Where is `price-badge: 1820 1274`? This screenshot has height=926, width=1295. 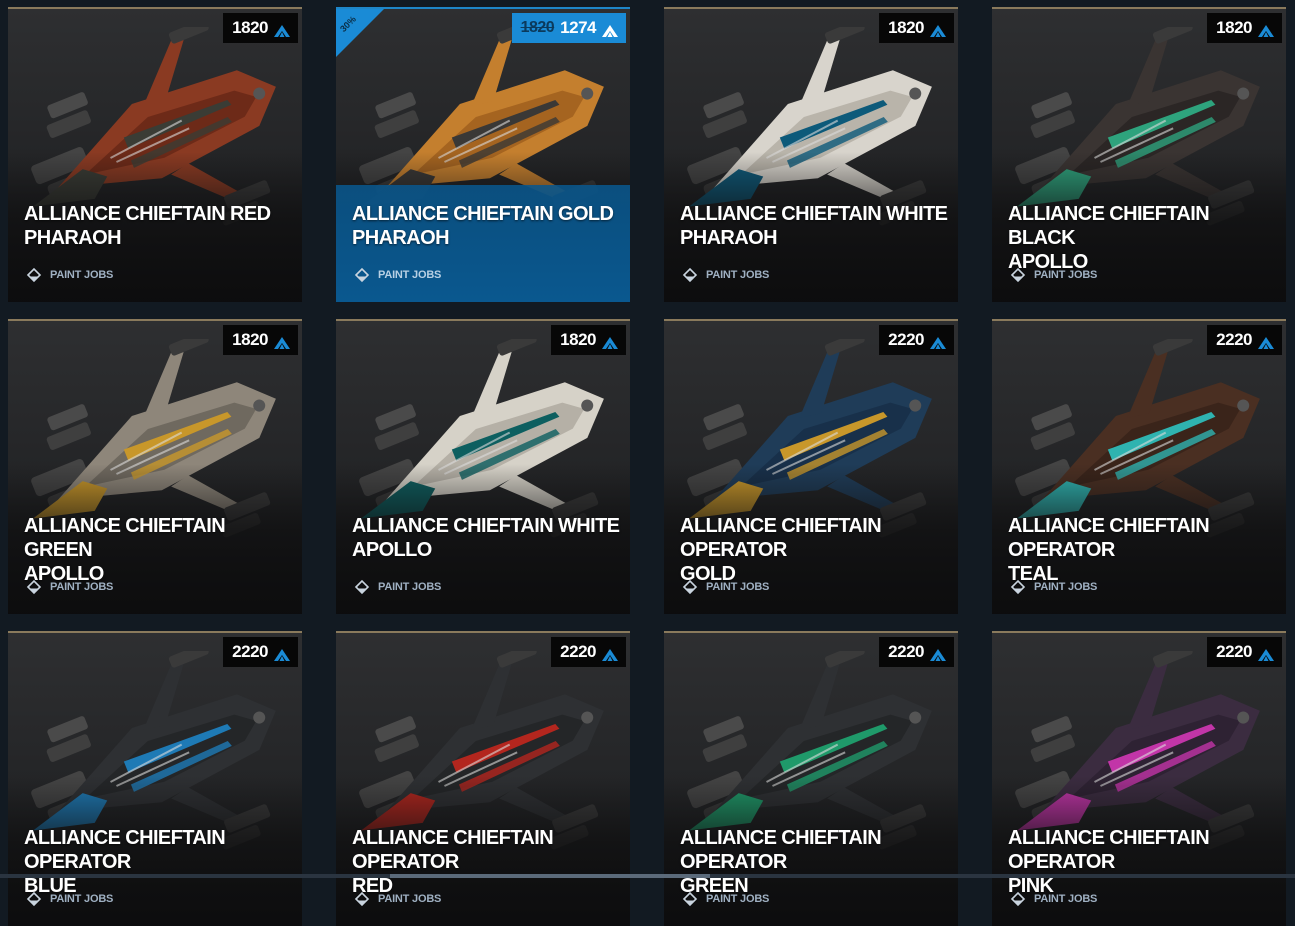 price-badge: 1820 1274 is located at coordinates (568, 28).